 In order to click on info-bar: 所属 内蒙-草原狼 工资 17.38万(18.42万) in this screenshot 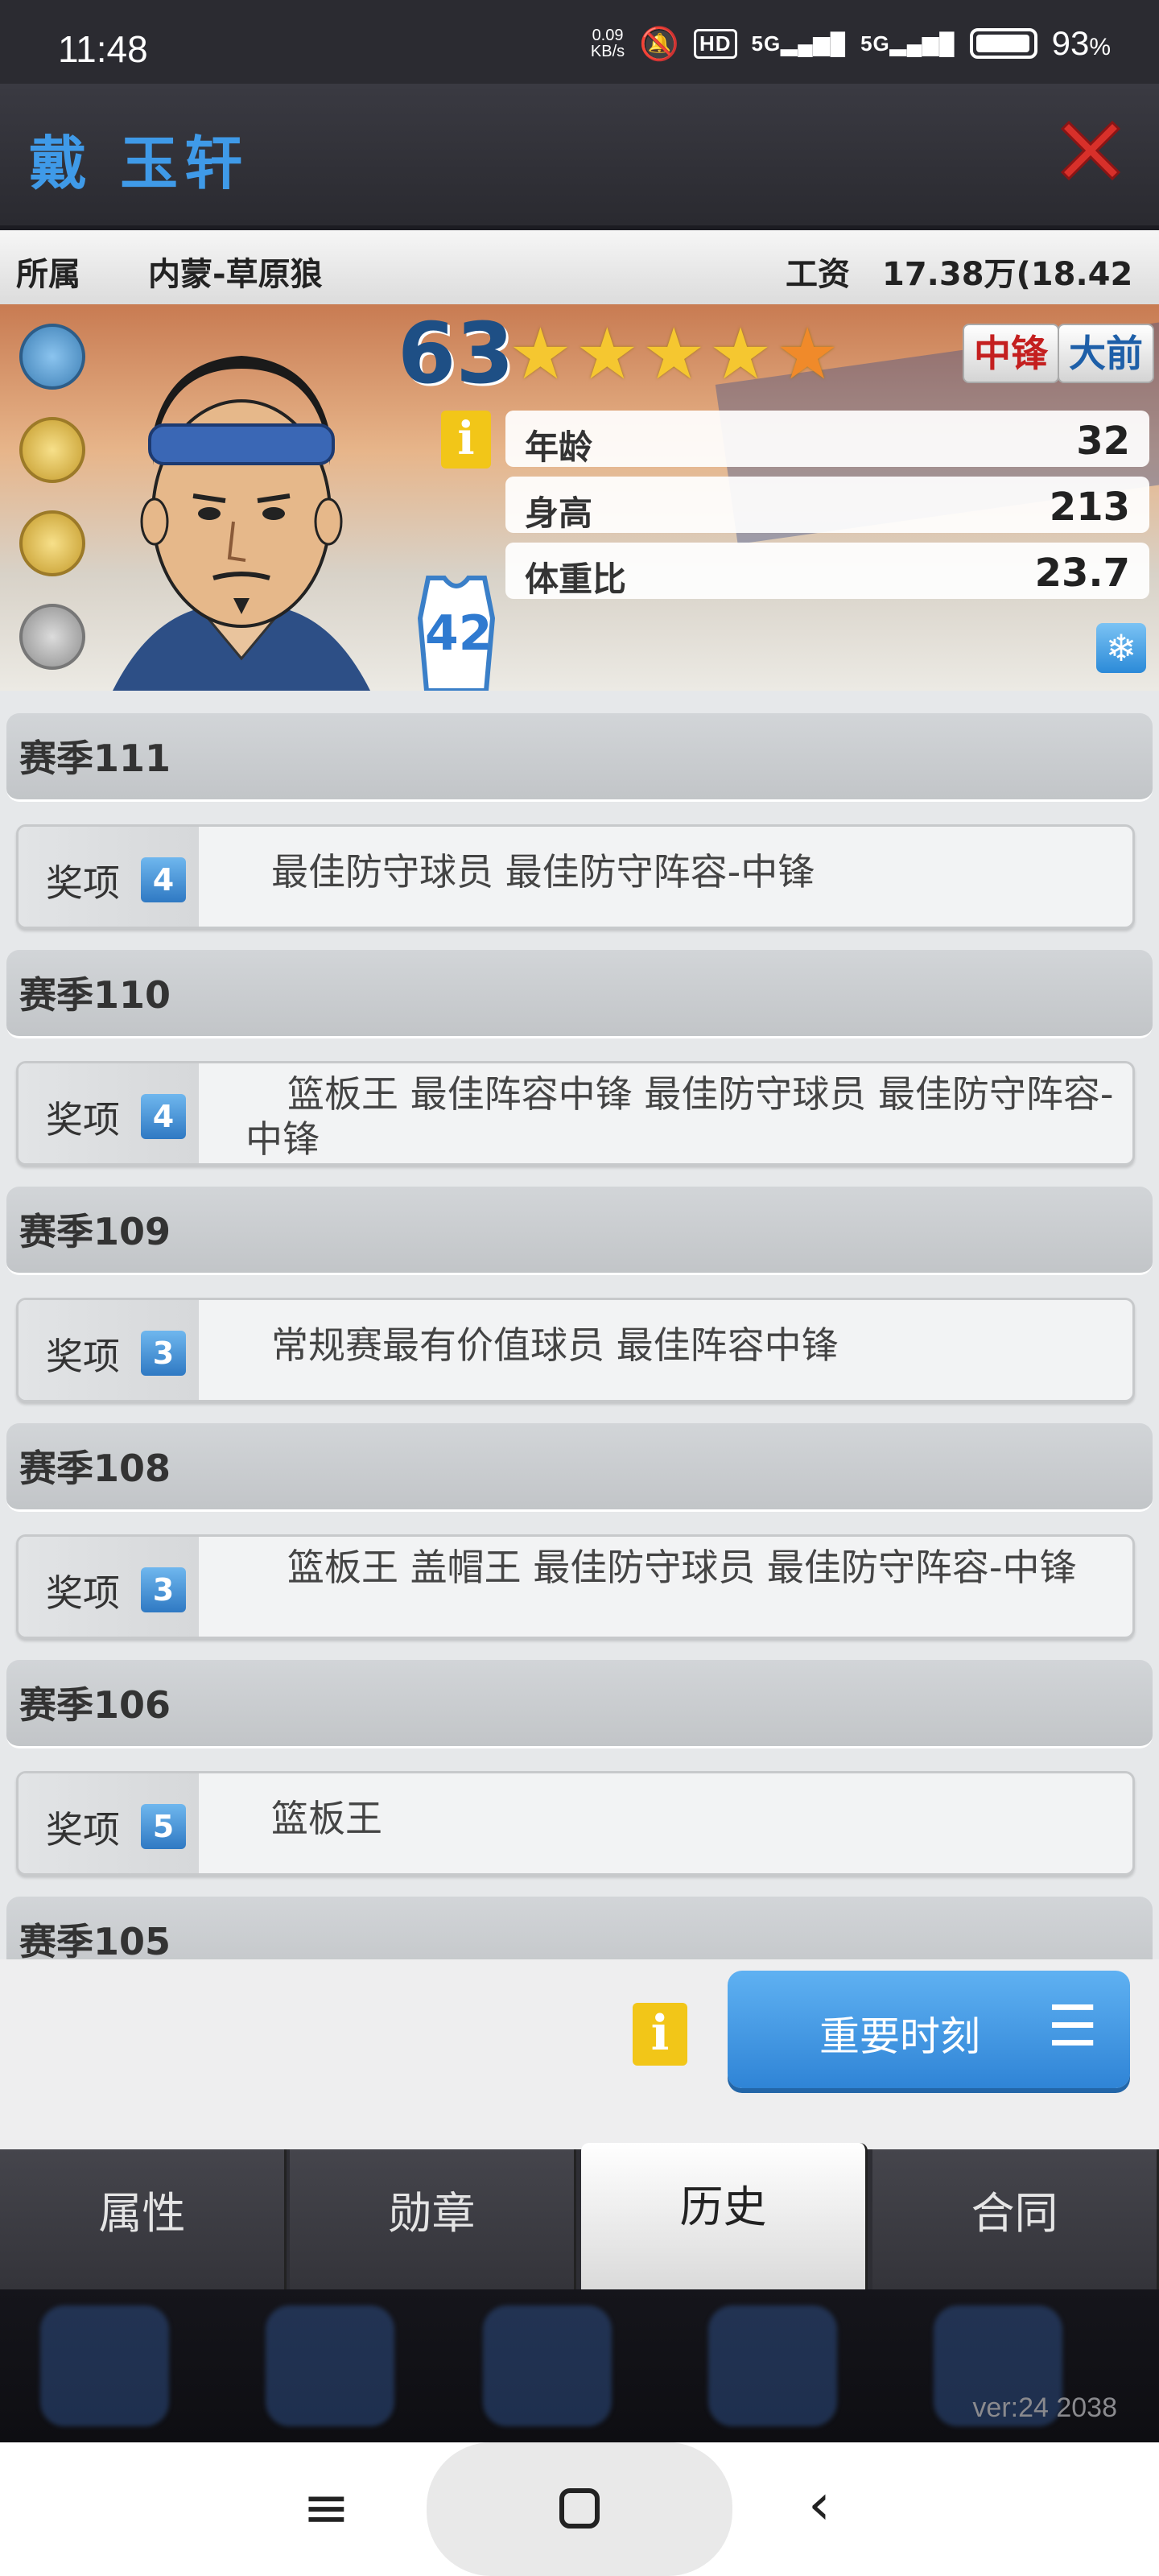, I will do `click(579, 285)`.